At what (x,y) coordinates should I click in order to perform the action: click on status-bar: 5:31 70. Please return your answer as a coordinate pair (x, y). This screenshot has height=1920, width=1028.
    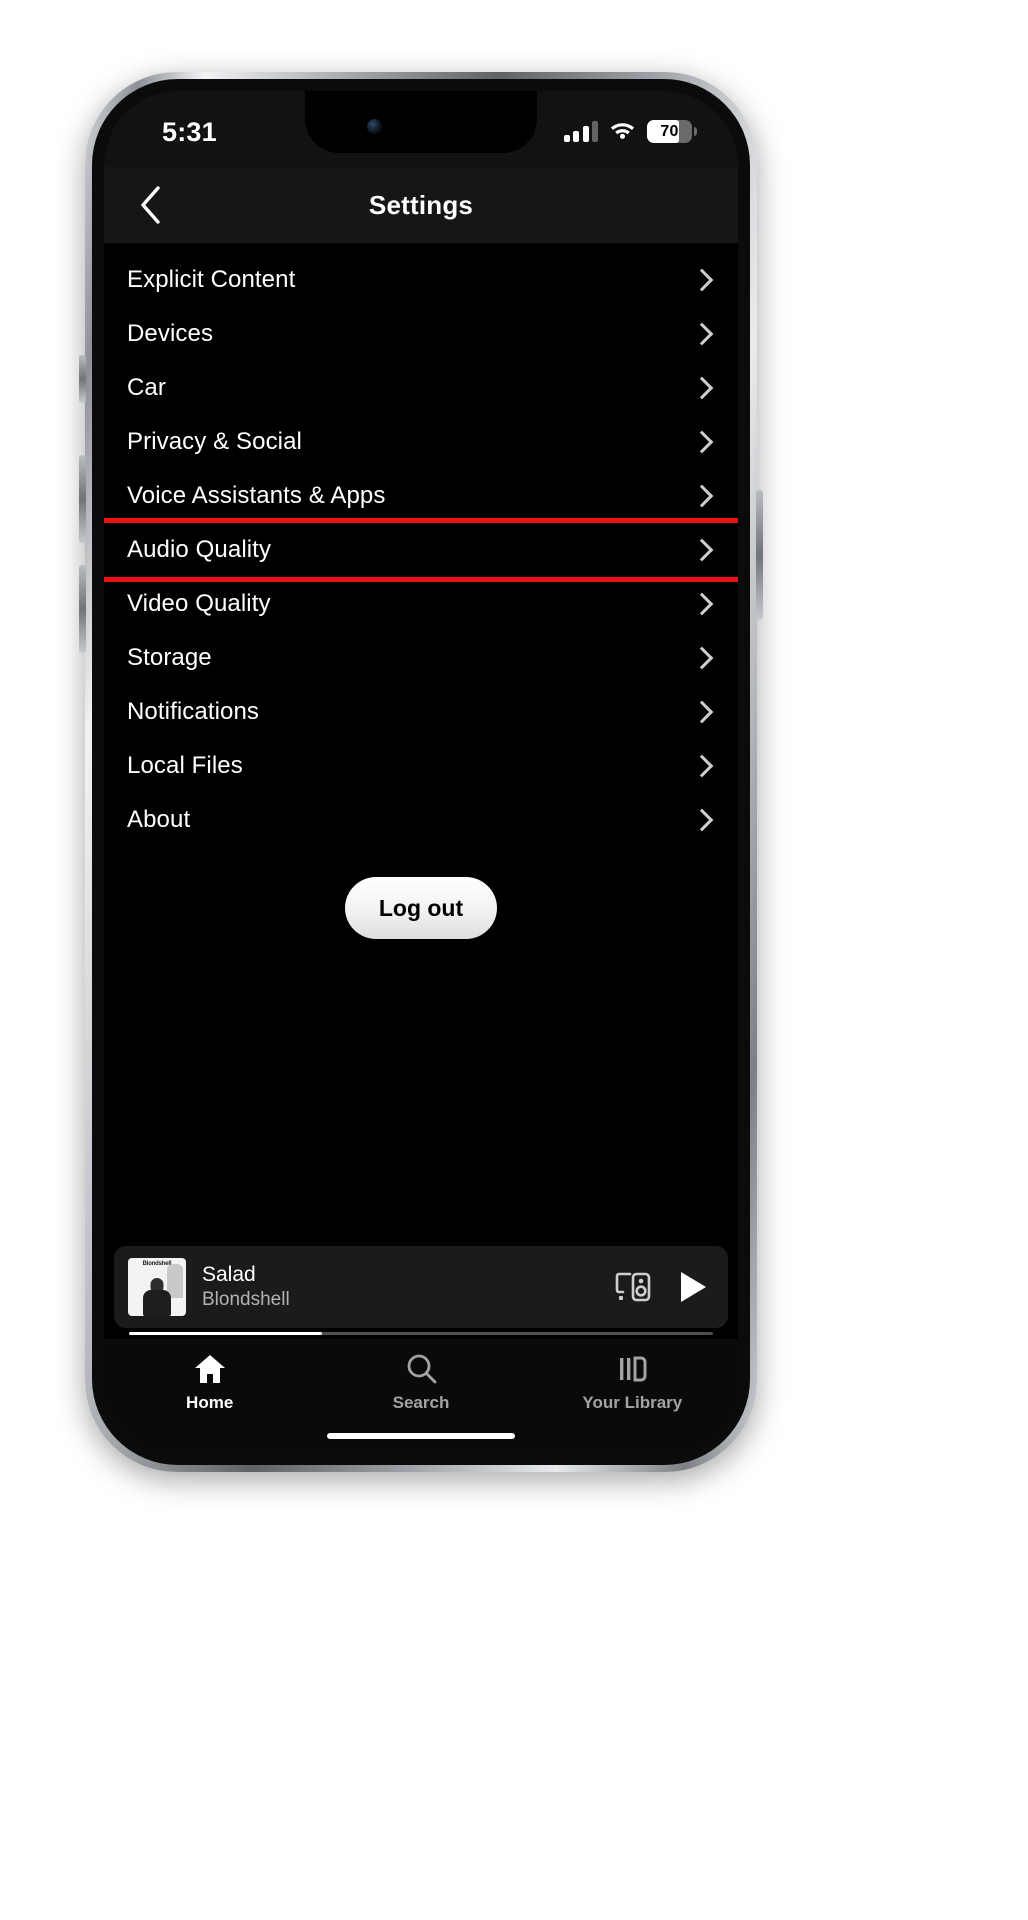
    Looking at the image, I should click on (421, 129).